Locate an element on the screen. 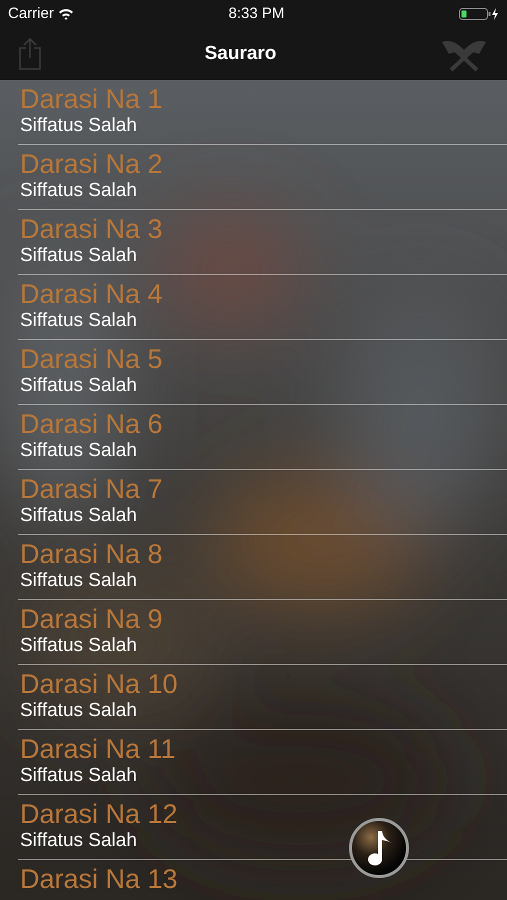  lesson-row: Darasi Na 2 Siffatus Salah is located at coordinates (262, 177).